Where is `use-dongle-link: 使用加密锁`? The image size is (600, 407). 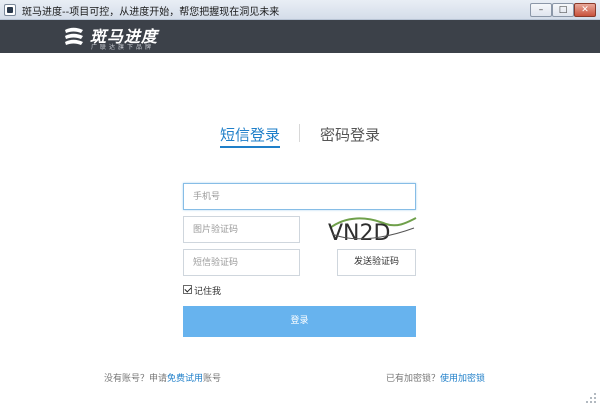 use-dongle-link: 使用加密锁 is located at coordinates (462, 379).